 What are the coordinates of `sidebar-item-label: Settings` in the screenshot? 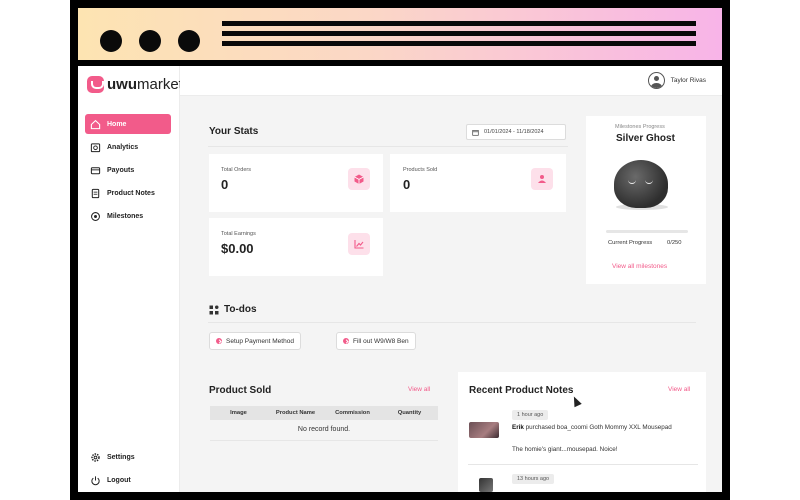 It's located at (121, 457).